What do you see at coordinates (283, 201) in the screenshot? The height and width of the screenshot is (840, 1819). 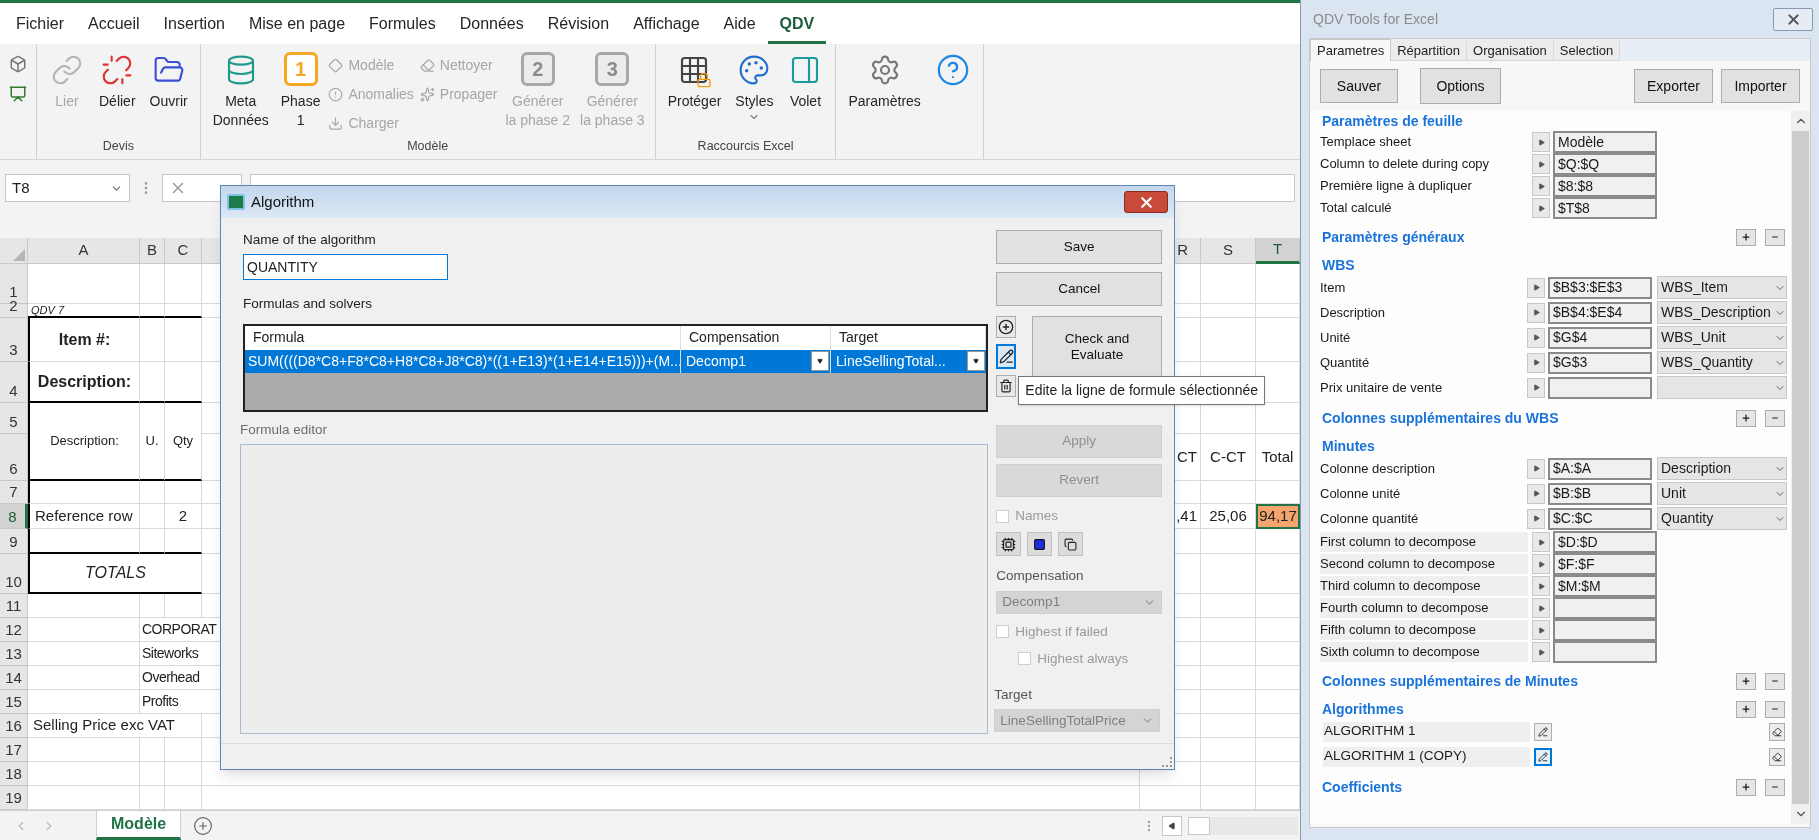 I see `dialog-title: Algorithm` at bounding box center [283, 201].